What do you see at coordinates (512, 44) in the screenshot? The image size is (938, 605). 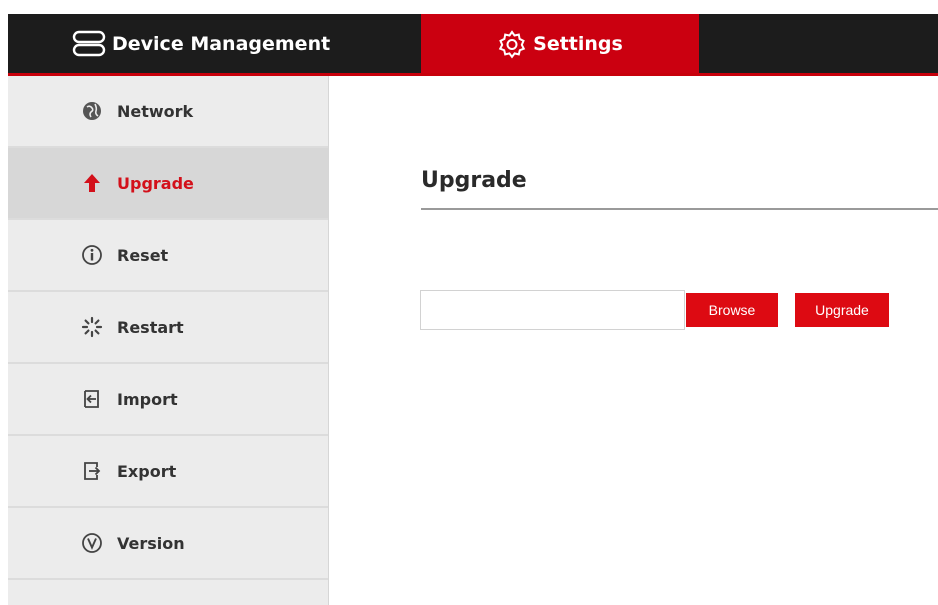 I see `gear-icon` at bounding box center [512, 44].